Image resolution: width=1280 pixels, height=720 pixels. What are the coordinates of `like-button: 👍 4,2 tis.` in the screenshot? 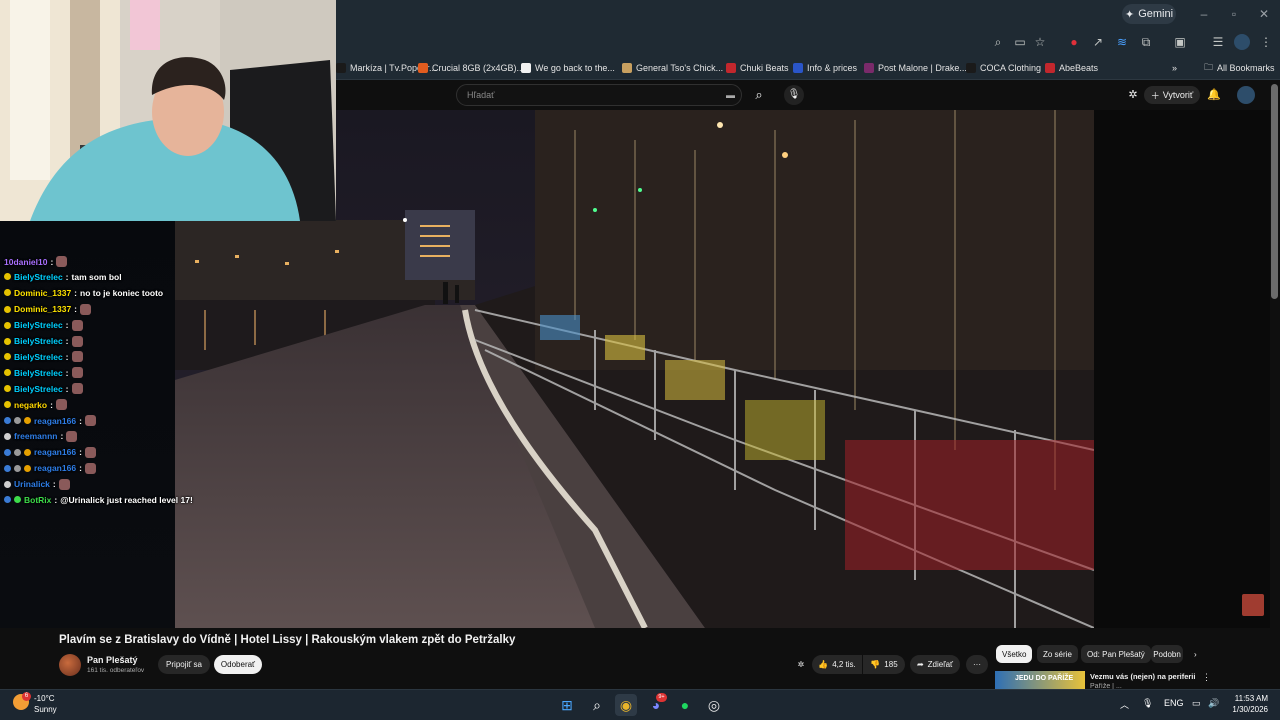 It's located at (837, 664).